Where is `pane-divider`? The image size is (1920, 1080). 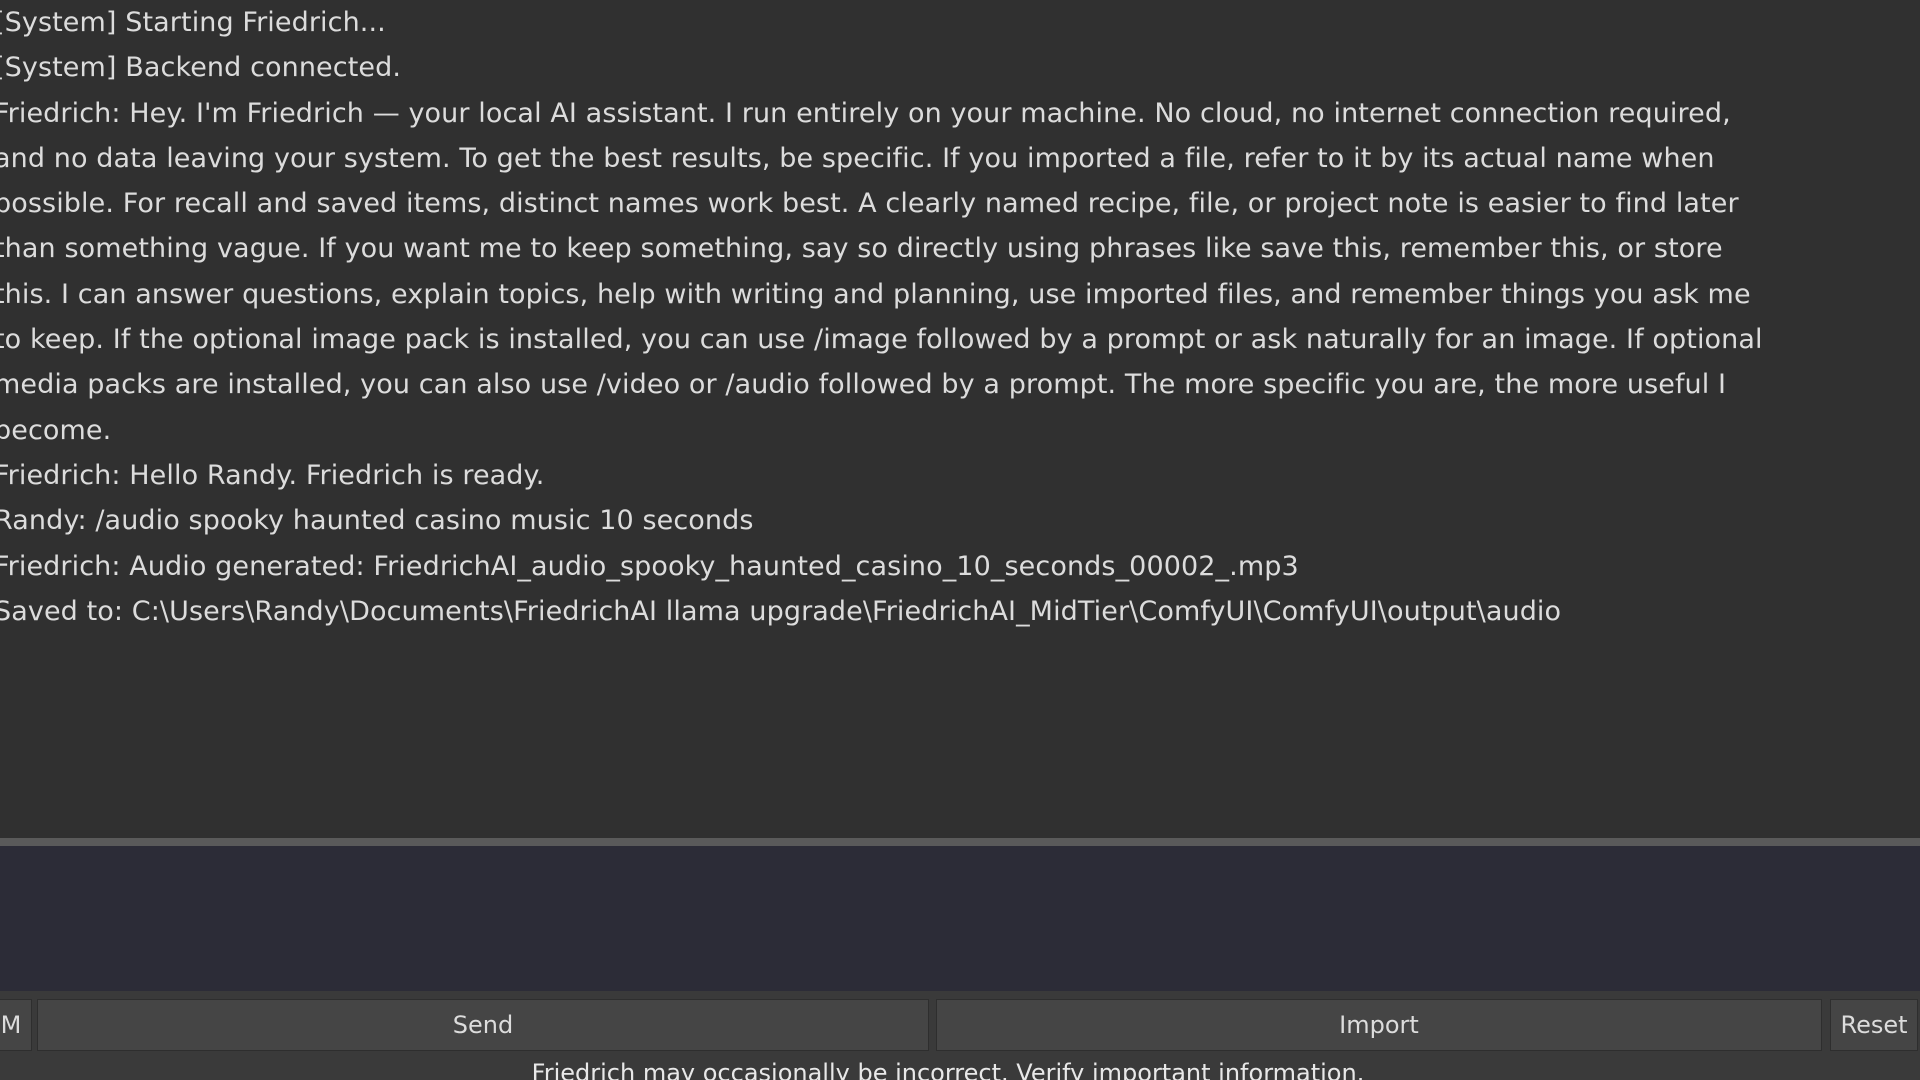
pane-divider is located at coordinates (960, 842).